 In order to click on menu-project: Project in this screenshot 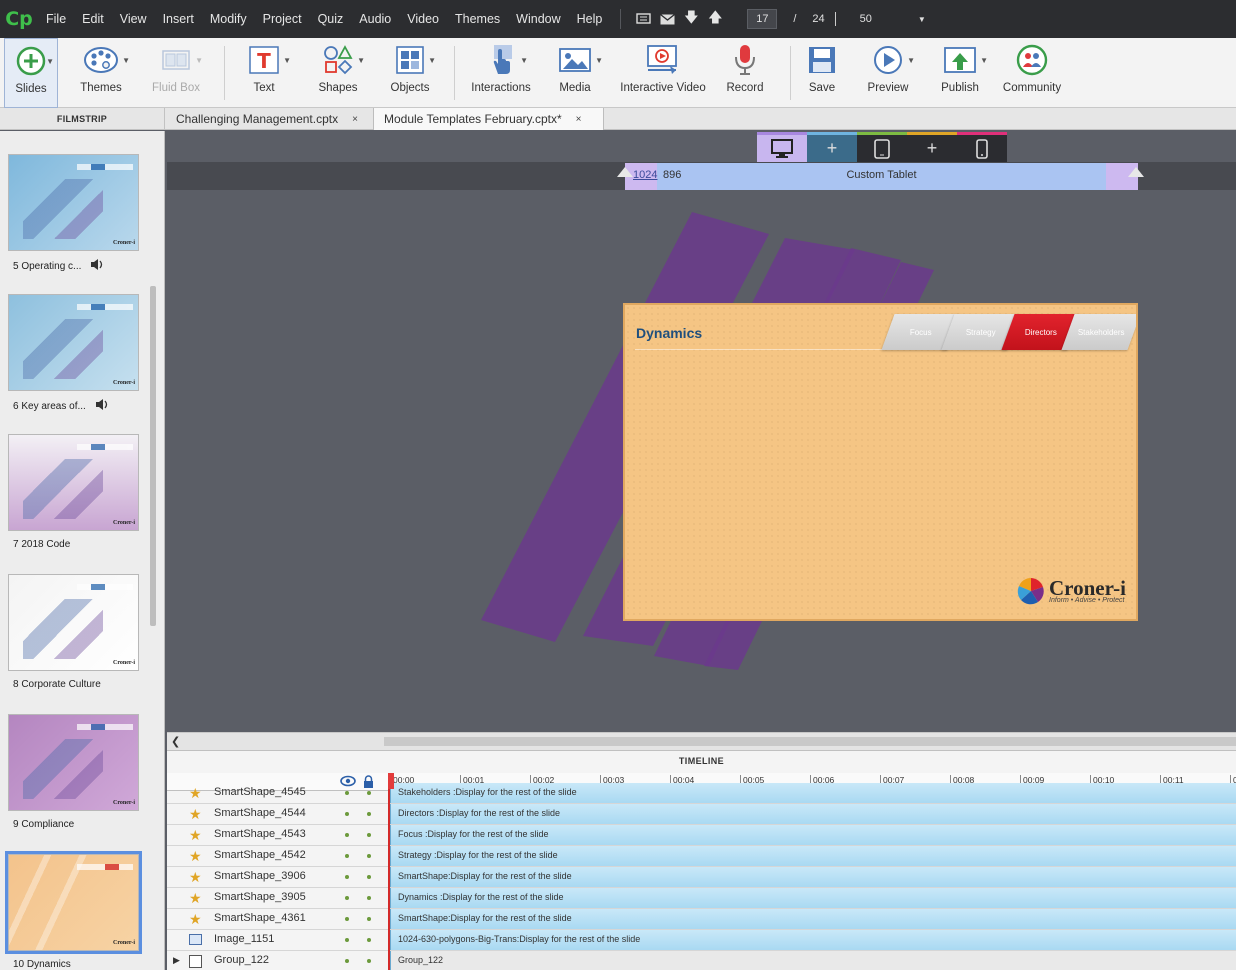, I will do `click(282, 19)`.